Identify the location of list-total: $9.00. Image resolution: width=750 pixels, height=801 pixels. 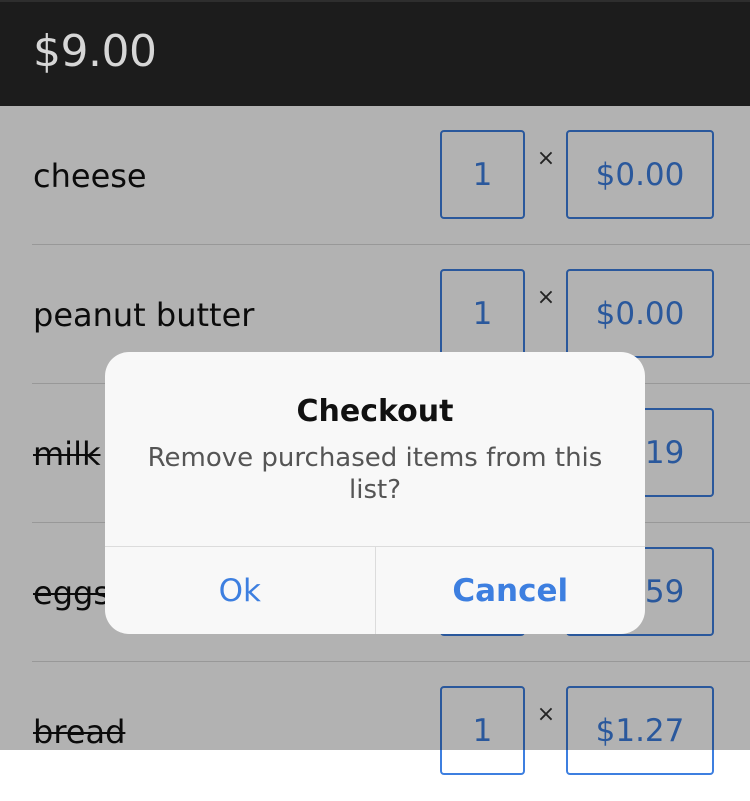
(95, 51).